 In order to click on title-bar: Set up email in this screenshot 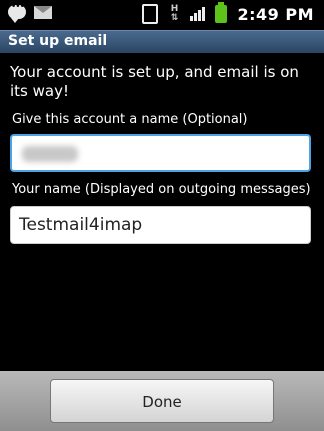, I will do `click(162, 41)`.